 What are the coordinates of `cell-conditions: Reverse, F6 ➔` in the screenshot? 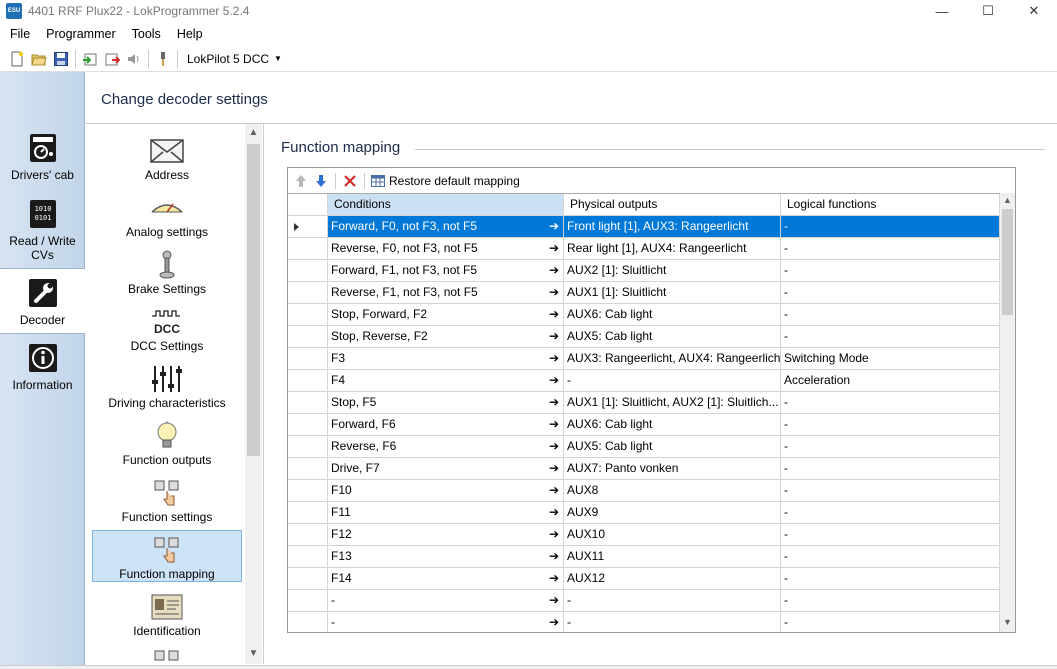 It's located at (446, 447).